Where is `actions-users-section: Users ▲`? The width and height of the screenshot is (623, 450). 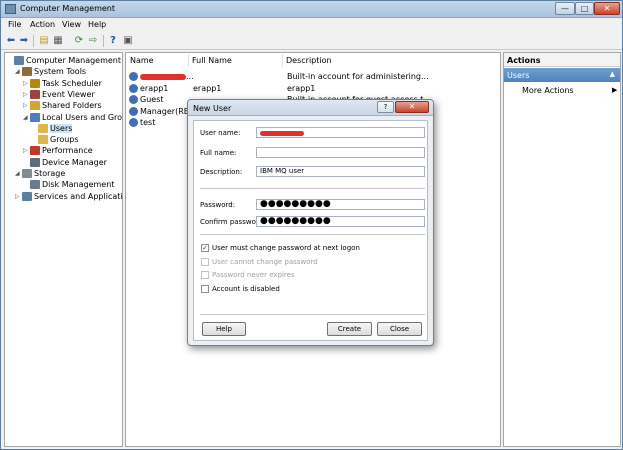 actions-users-section: Users ▲ is located at coordinates (562, 75).